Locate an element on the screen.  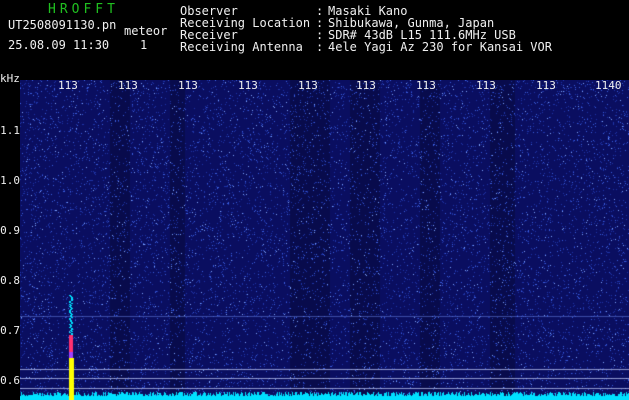
file-name: UT2508091130.pn is located at coordinates (62, 25).